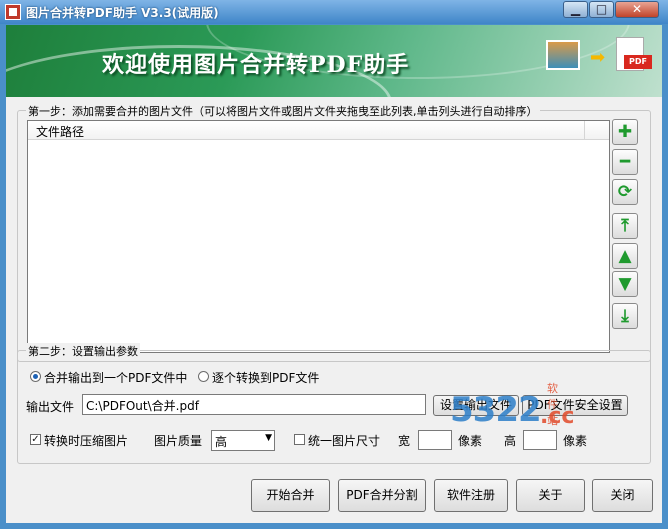 The image size is (668, 529). Describe the element at coordinates (50, 407) in the screenshot. I see `output-file-label: 输出文件` at that location.